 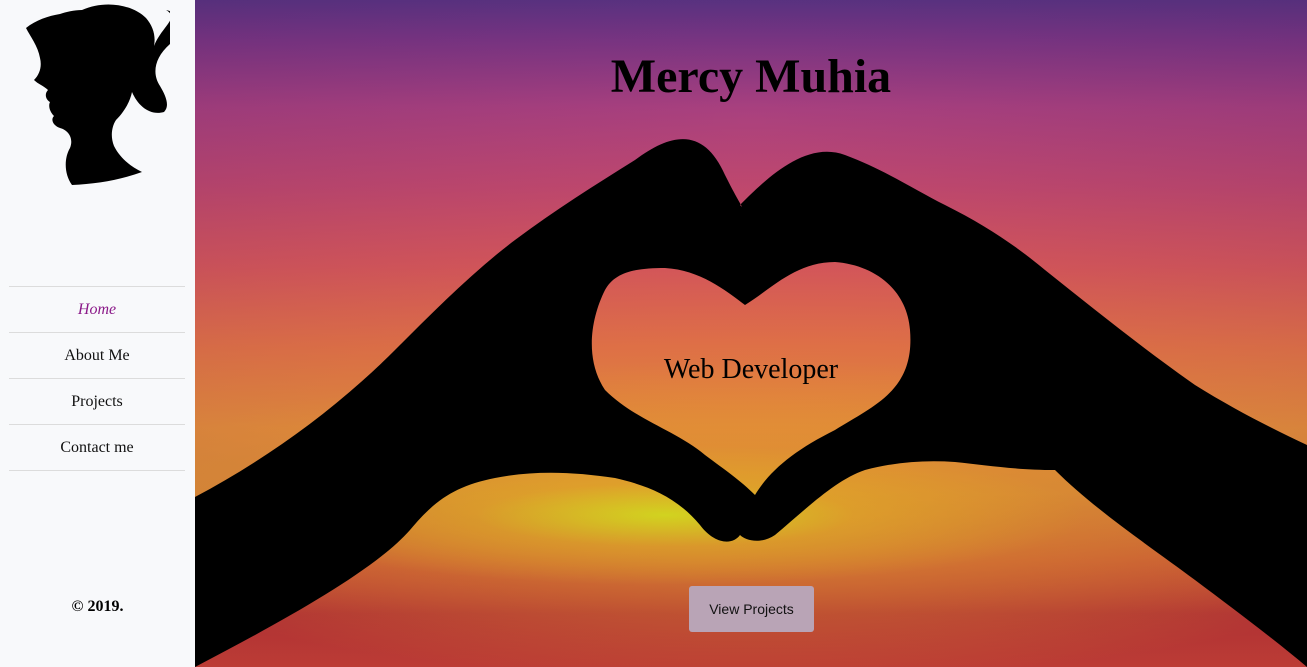 I want to click on nav-item-contact-me: Contact me, so click(x=97, y=448).